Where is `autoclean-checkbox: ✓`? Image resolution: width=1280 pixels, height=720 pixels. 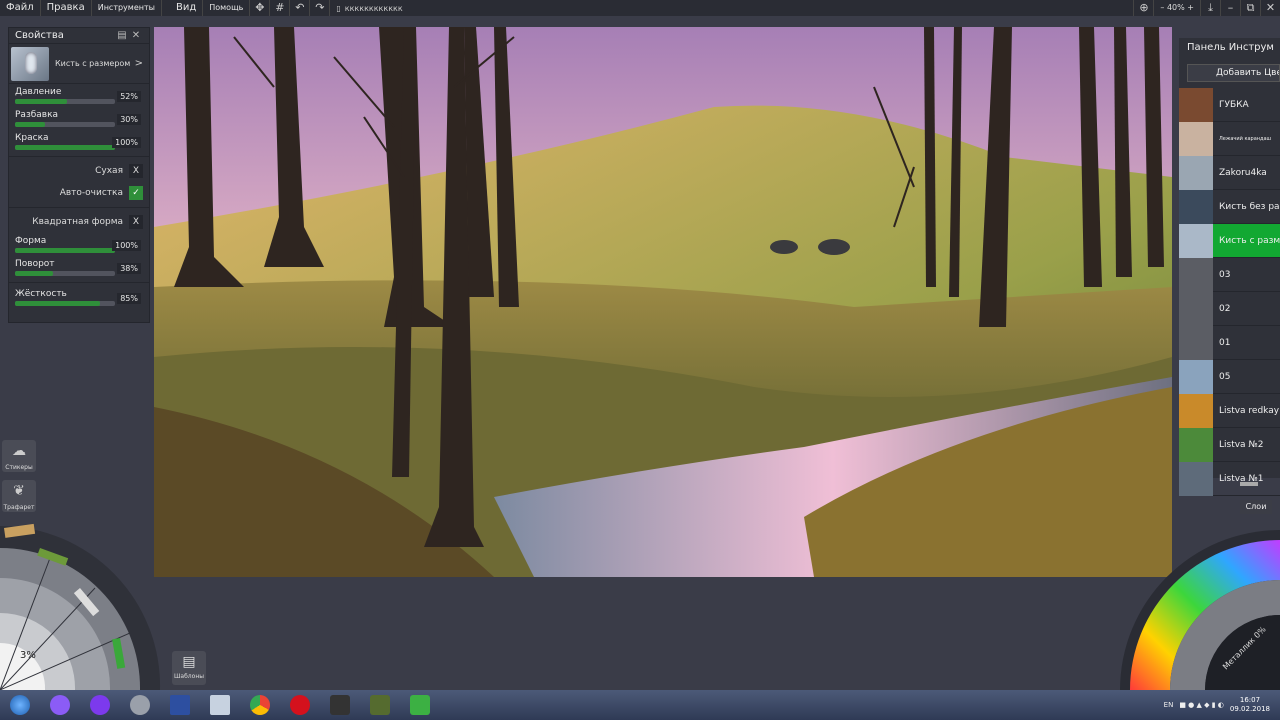 autoclean-checkbox: ✓ is located at coordinates (136, 193).